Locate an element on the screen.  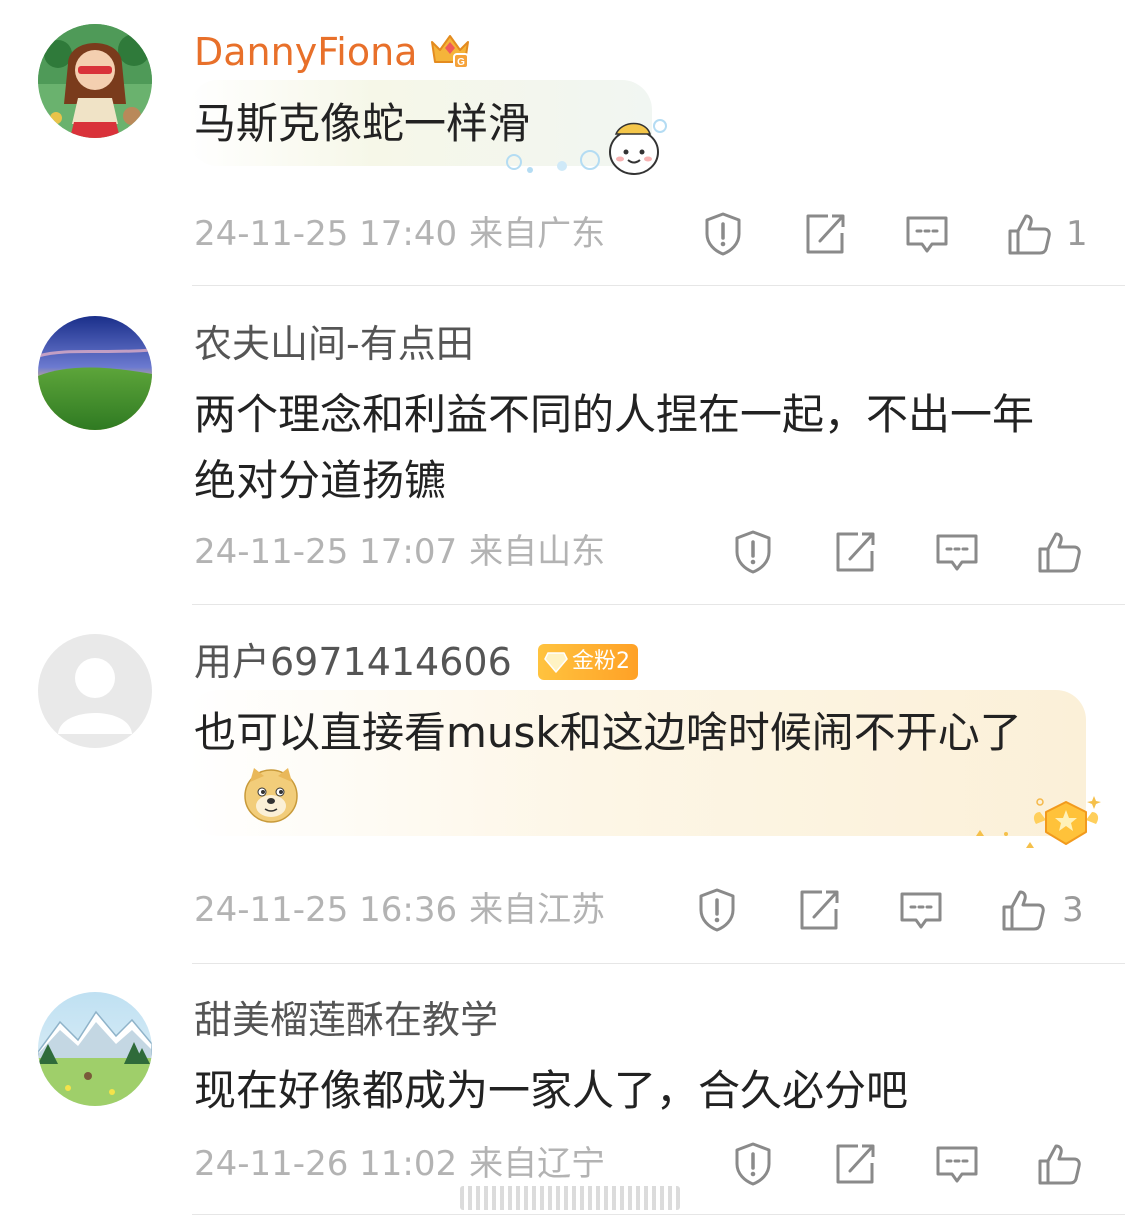
gold-medal-icon is located at coordinates (1038, 822).